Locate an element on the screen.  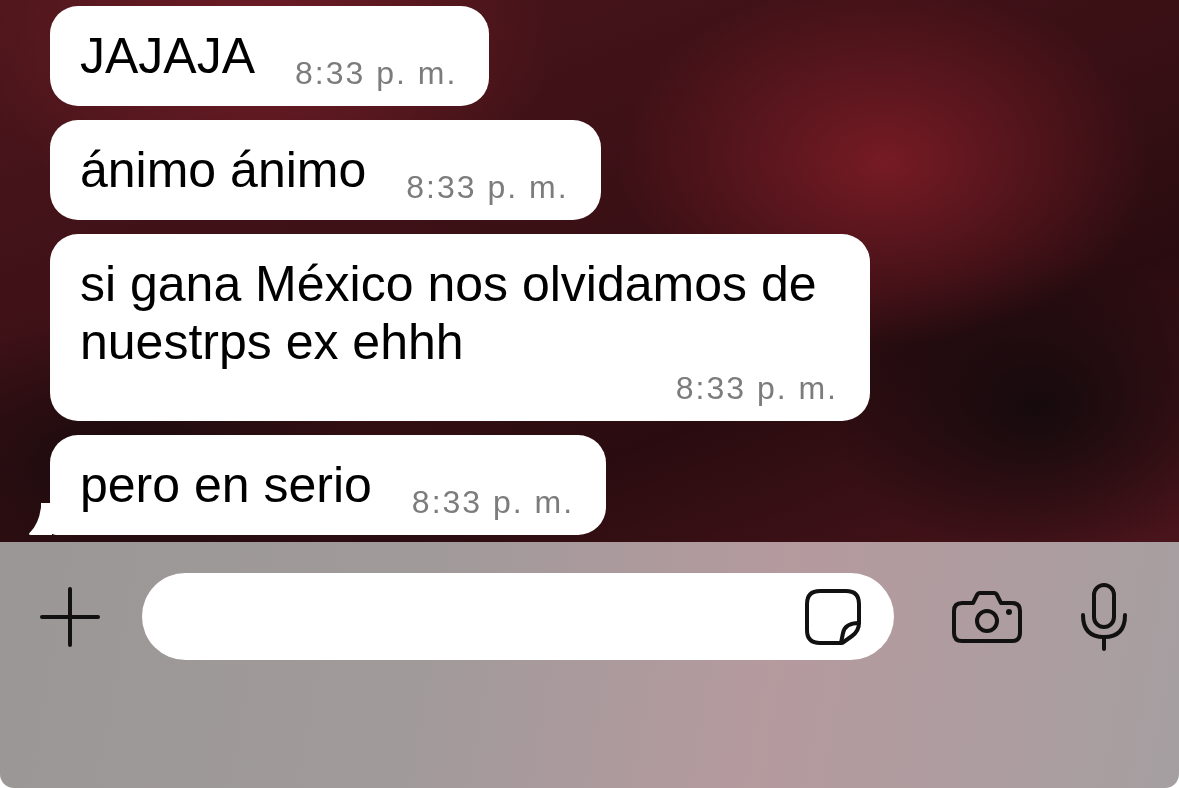
message-text: ánimo ánimo is located at coordinates (223, 170).